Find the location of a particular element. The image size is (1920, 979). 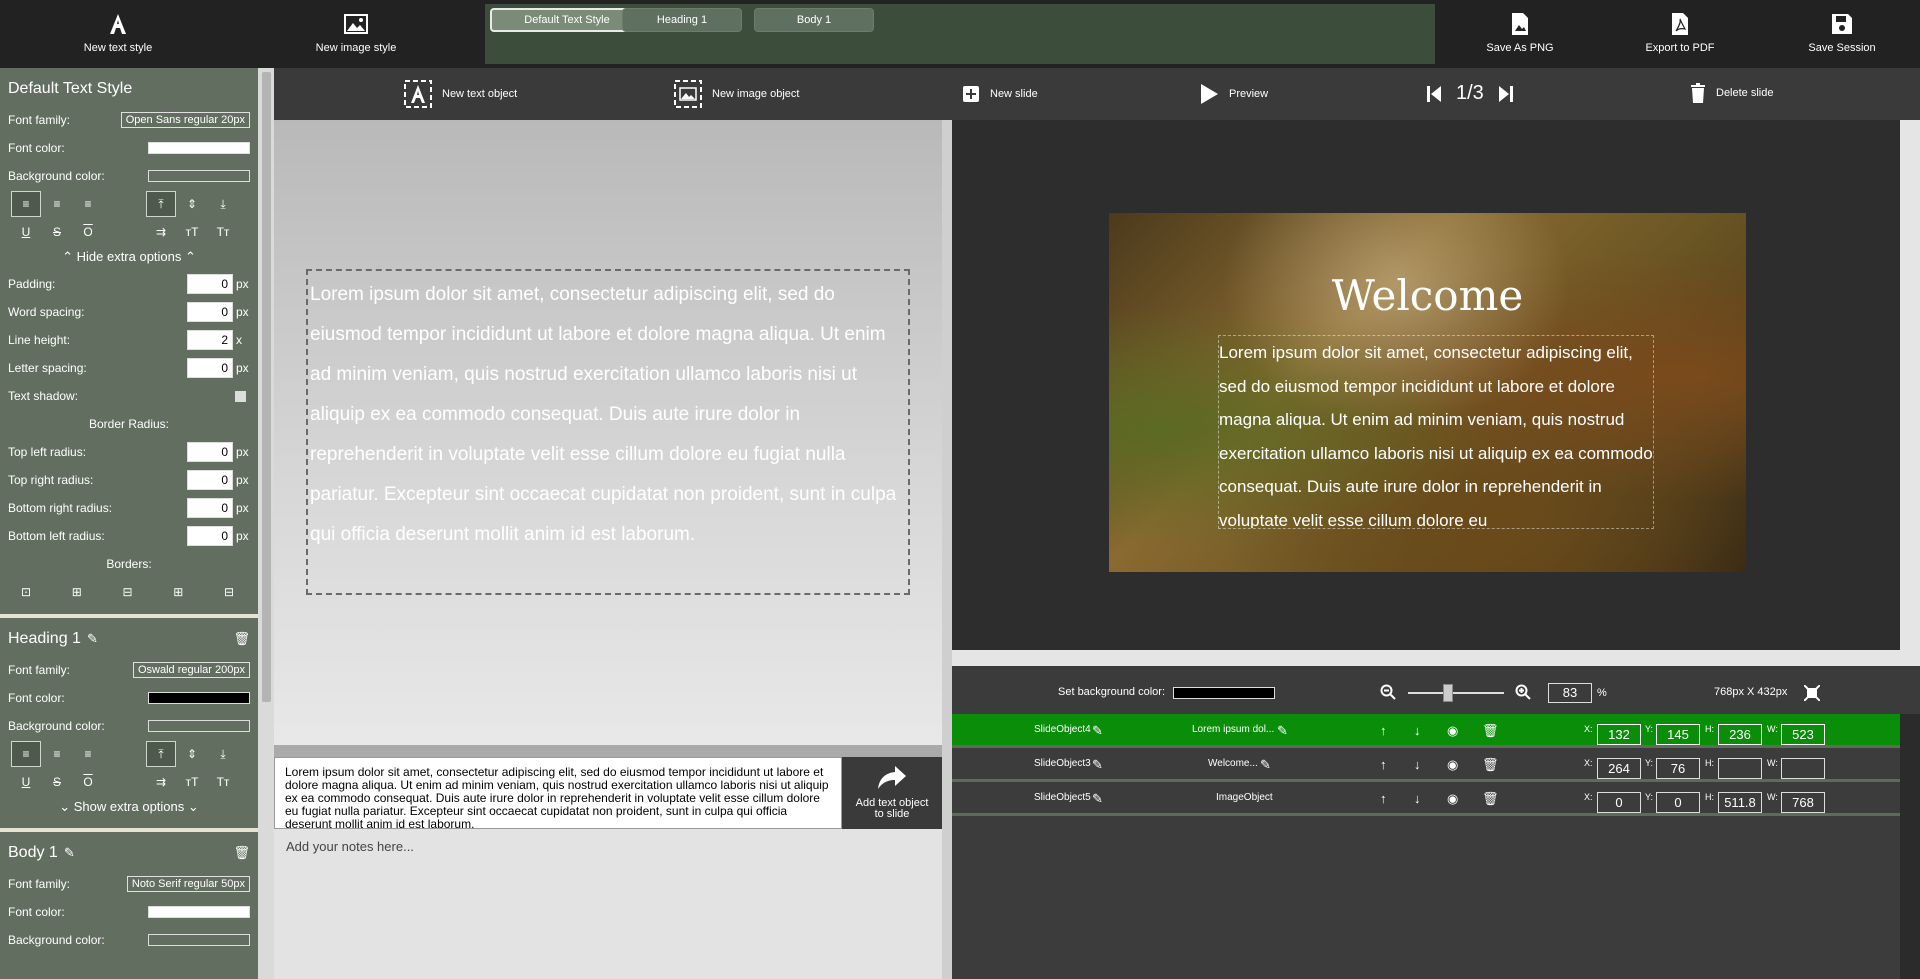

first-slide-icon is located at coordinates (1434, 94).